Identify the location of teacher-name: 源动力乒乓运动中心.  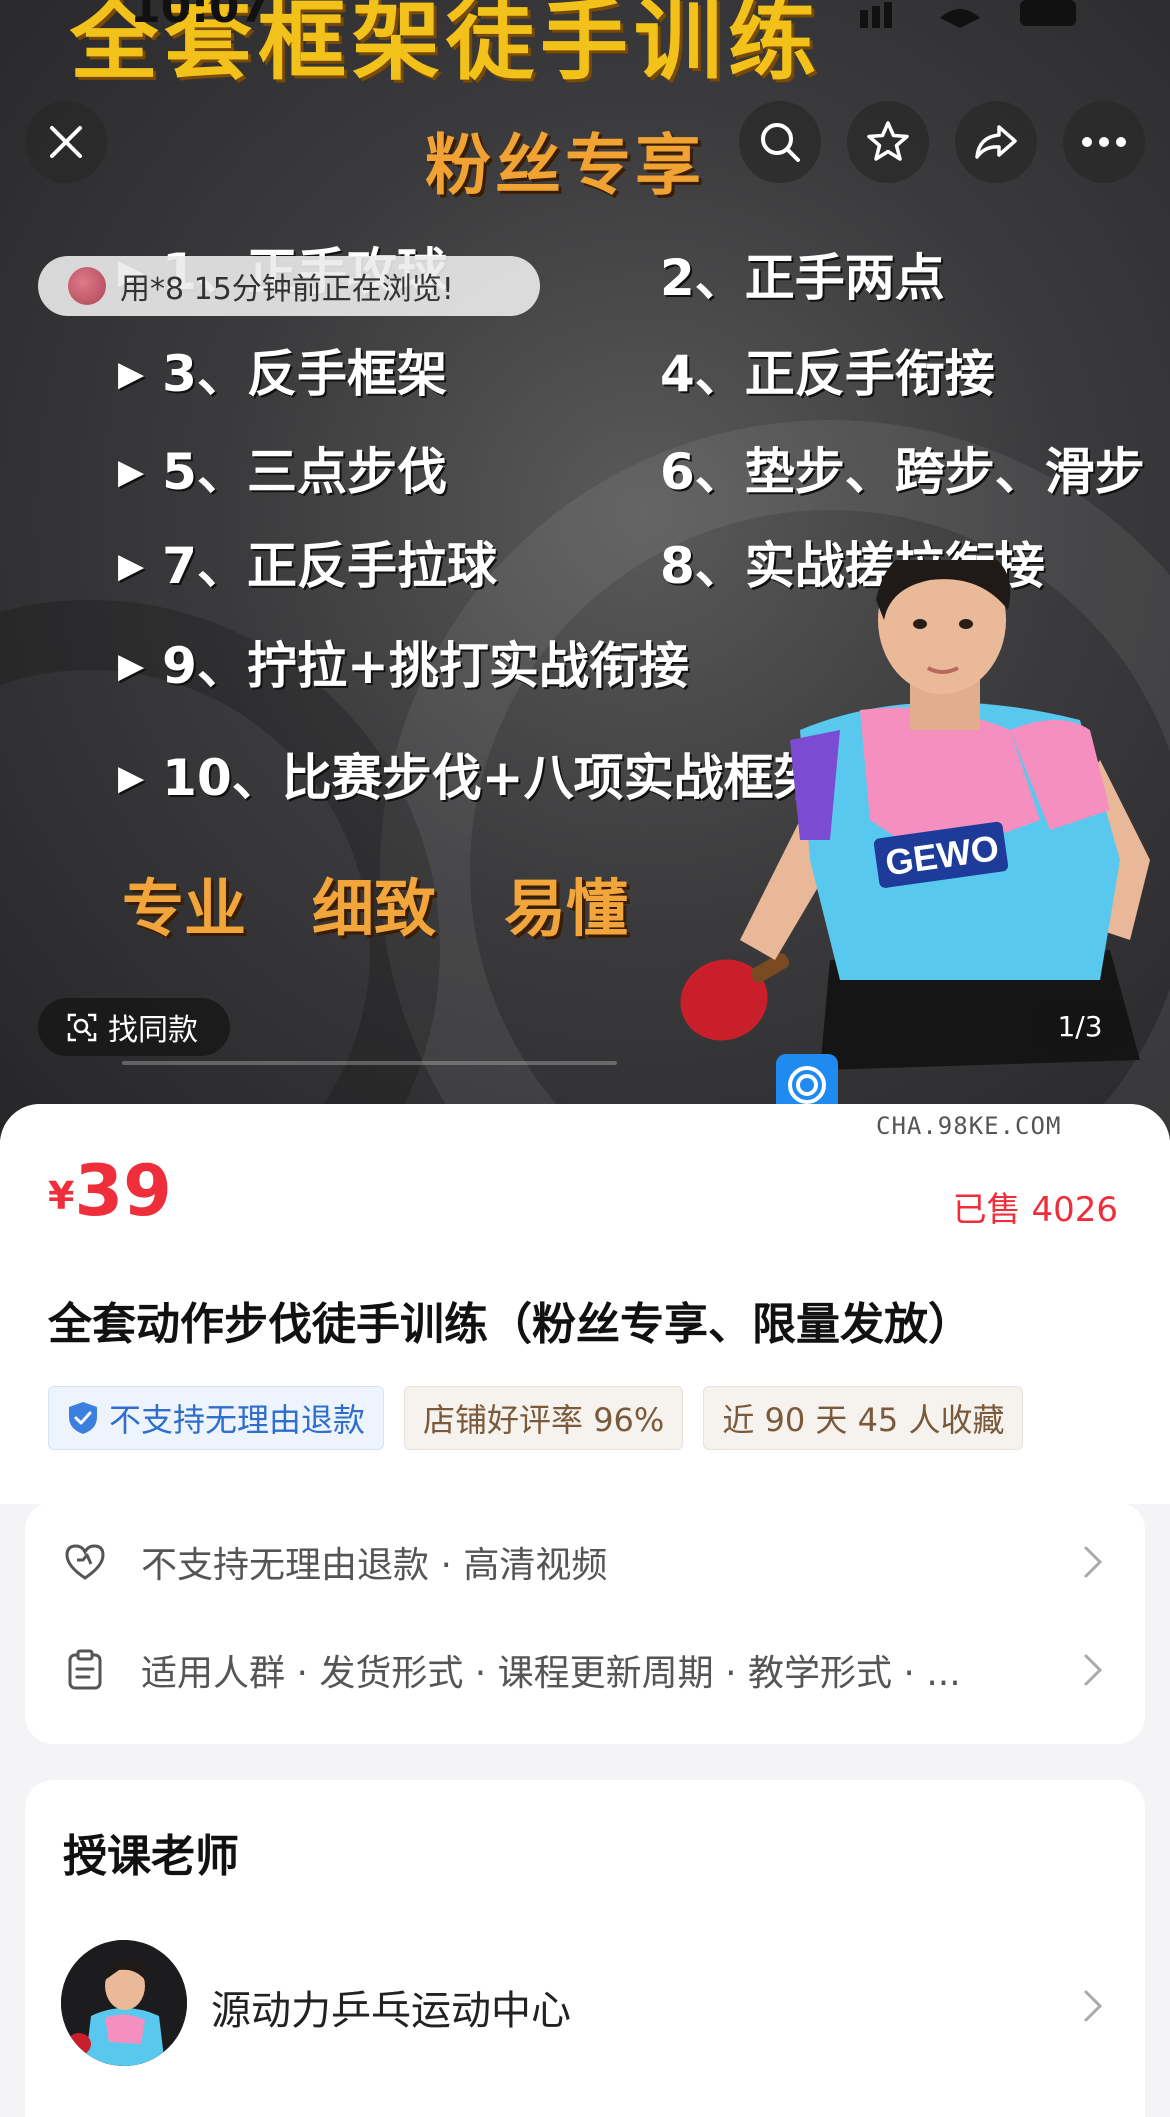
(391, 2011).